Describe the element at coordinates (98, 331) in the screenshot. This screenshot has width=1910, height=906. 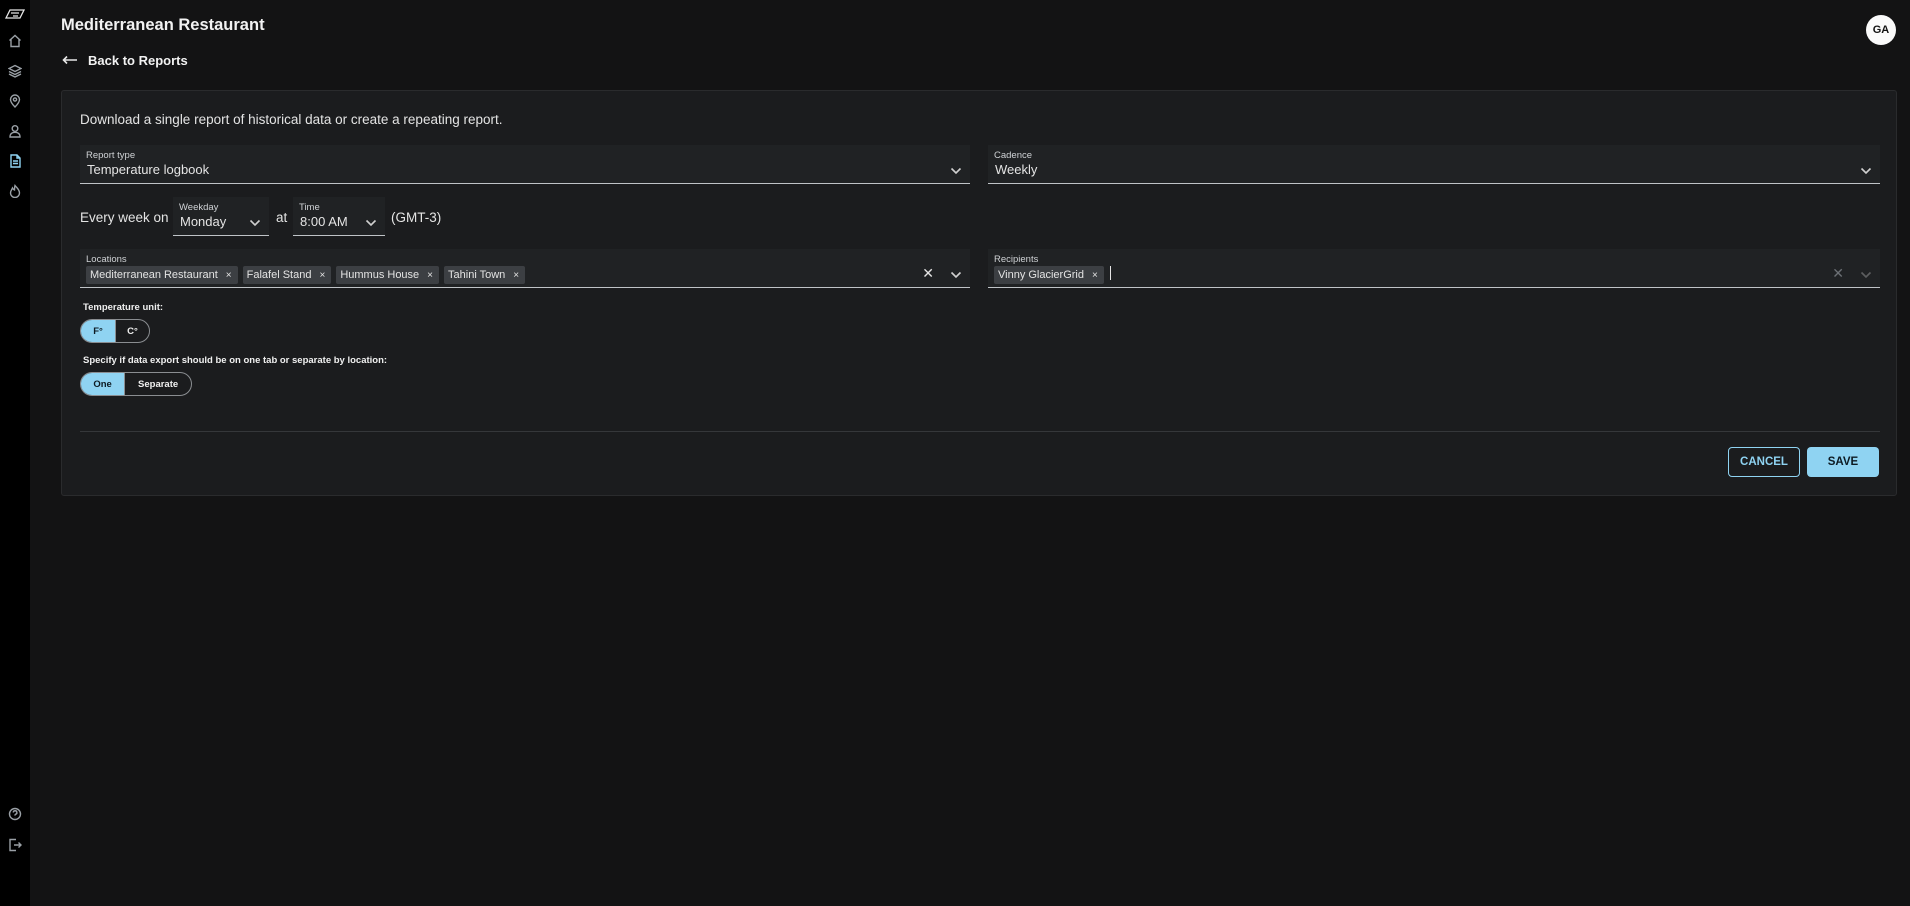
I see `unit-fahrenheit-option: F°` at that location.